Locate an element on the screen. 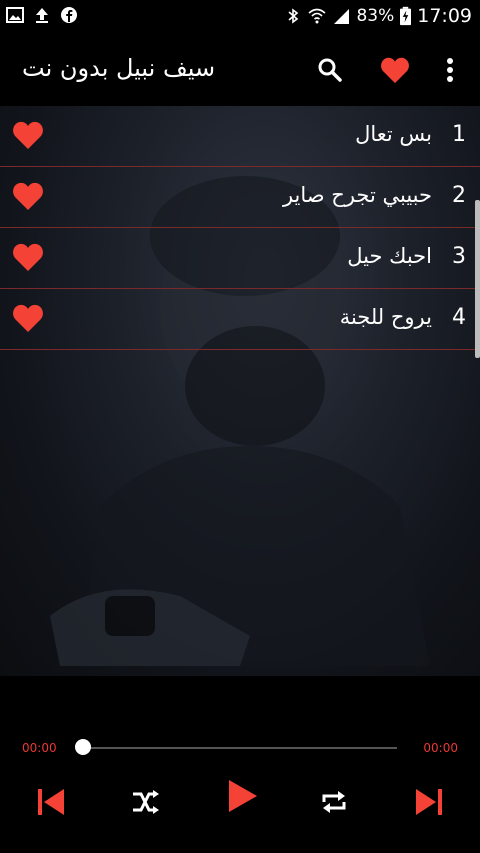 The height and width of the screenshot is (853, 480). song-number: 2 is located at coordinates (459, 195).